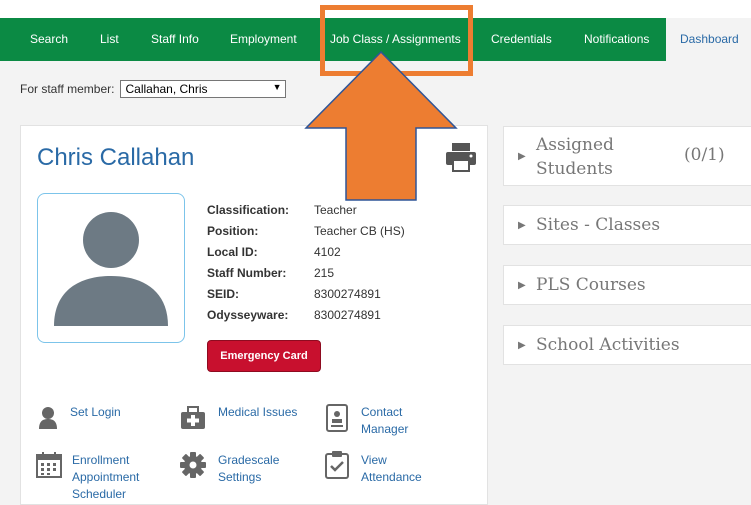  I want to click on tab-notifications: Notifications, so click(616, 39).